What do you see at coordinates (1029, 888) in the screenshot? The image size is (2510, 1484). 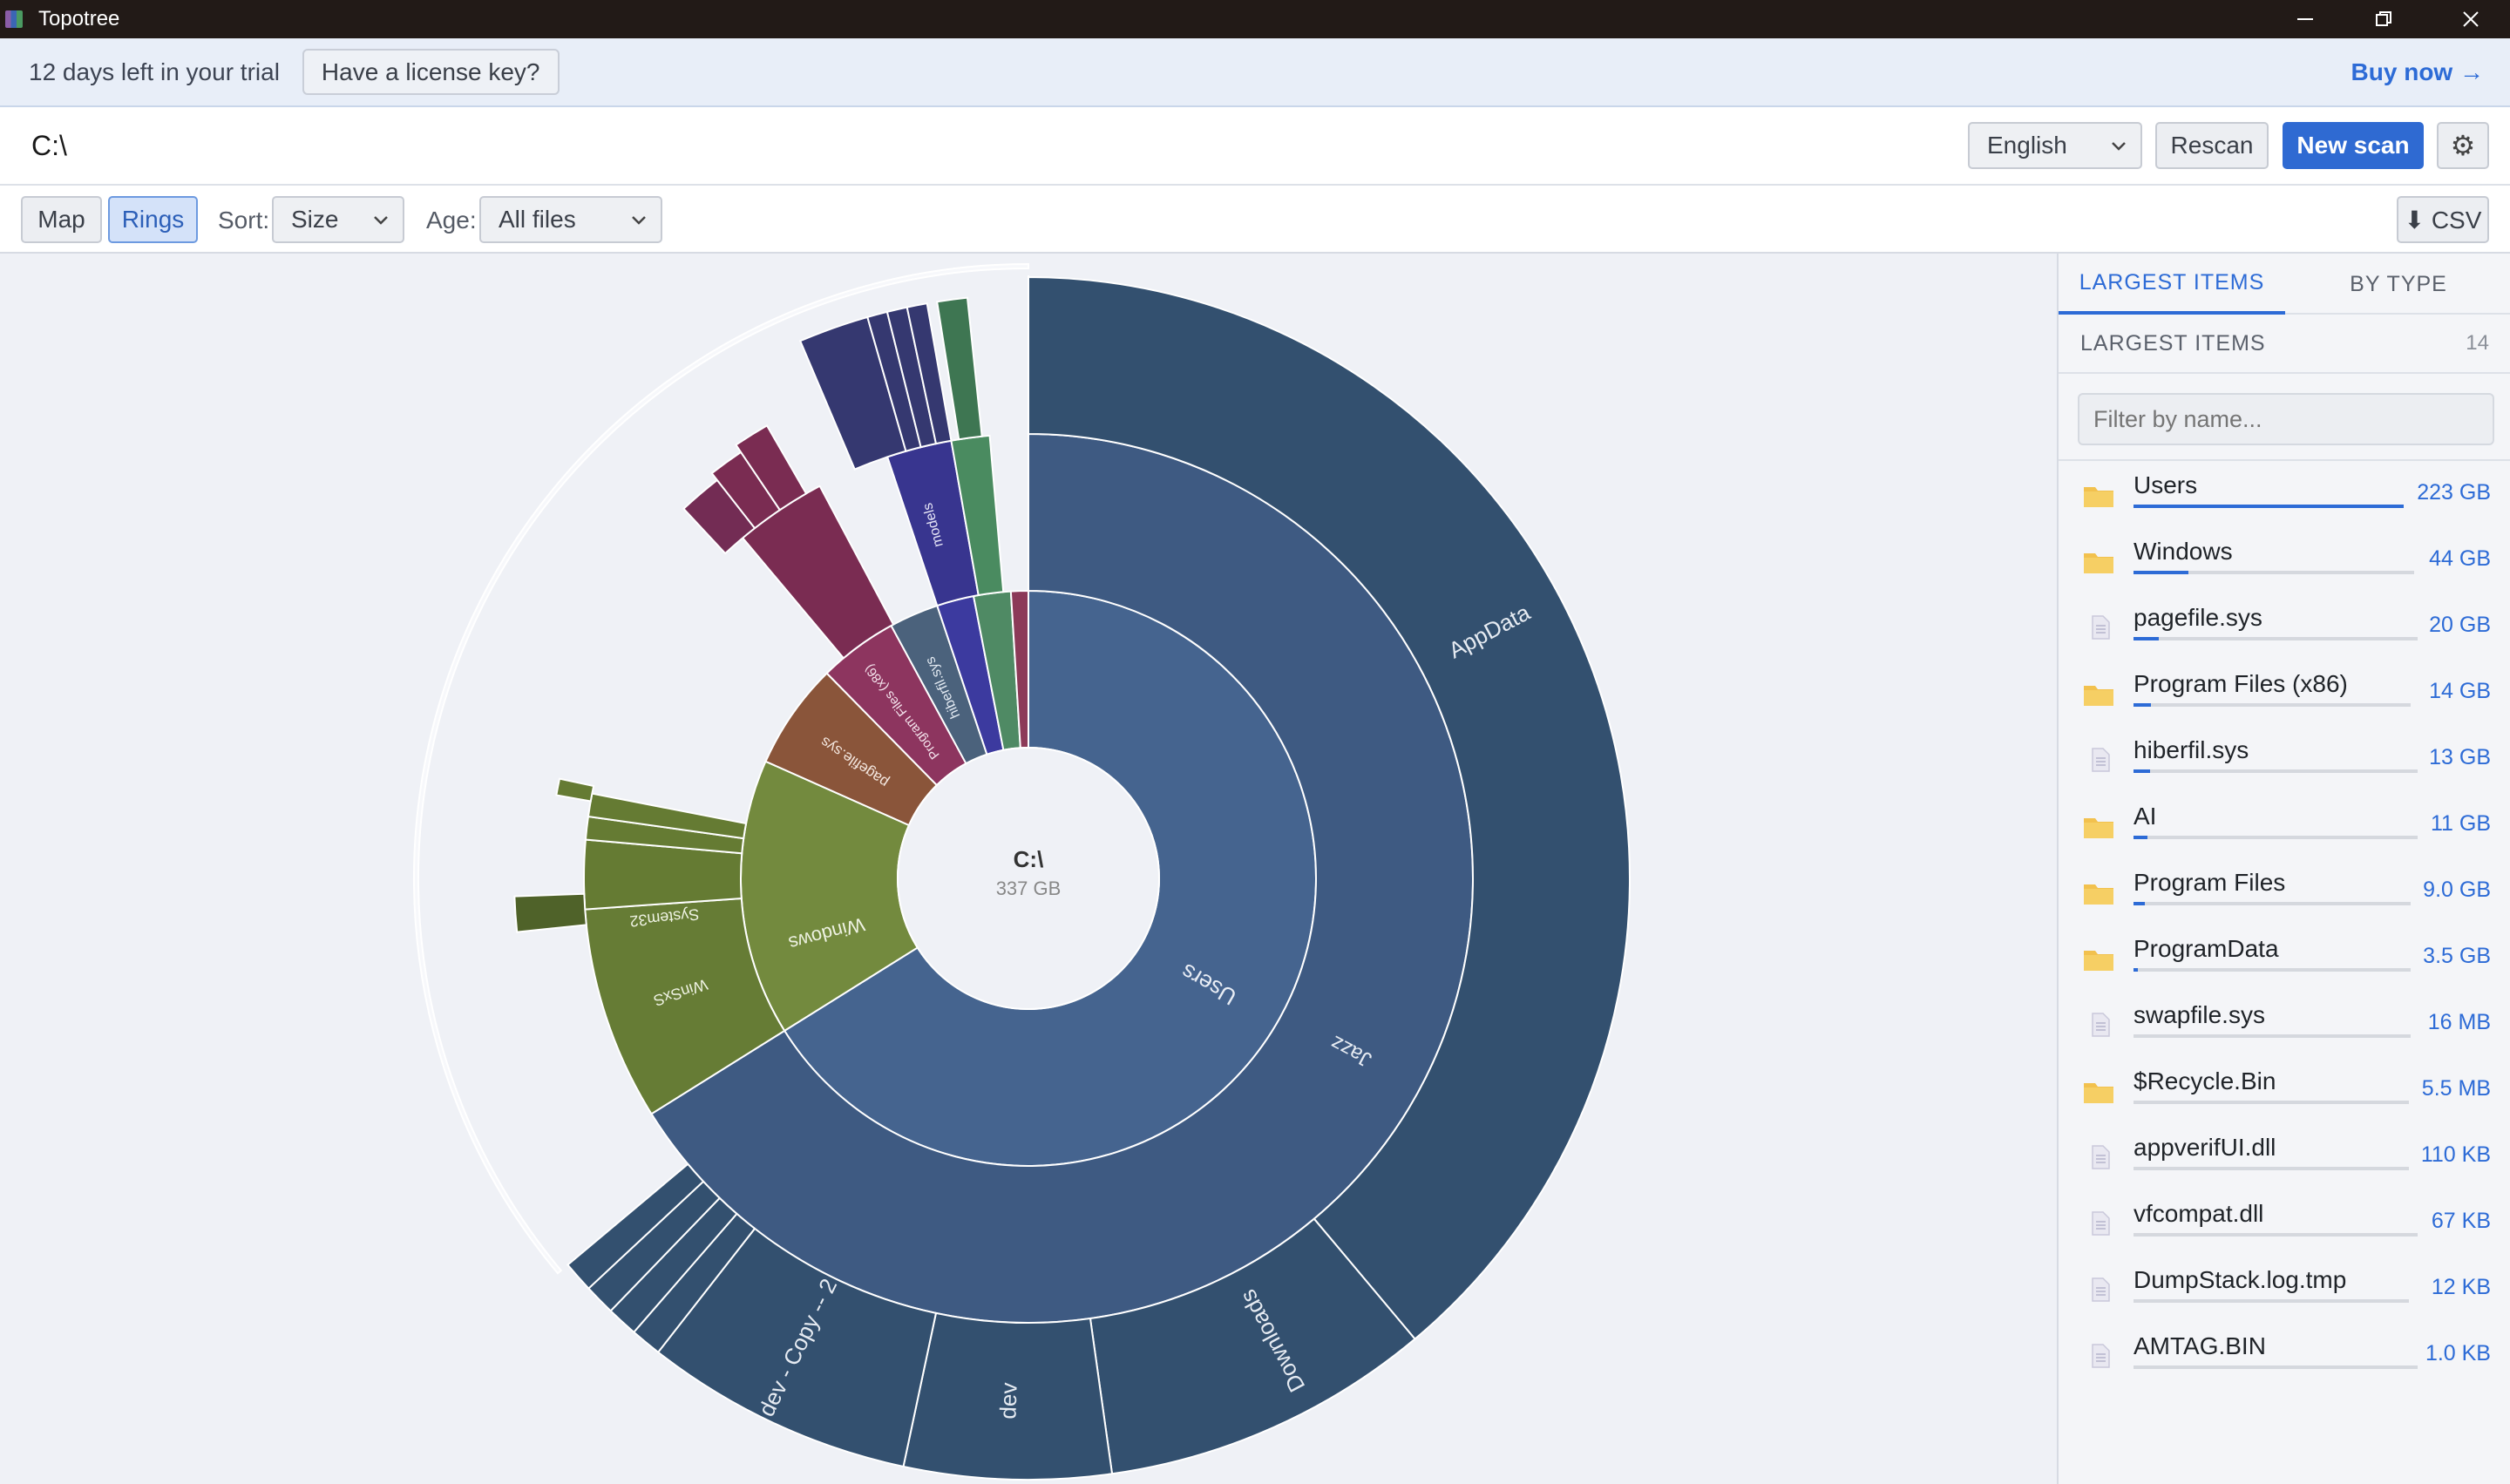 I see `center-size: 337 GB` at bounding box center [1029, 888].